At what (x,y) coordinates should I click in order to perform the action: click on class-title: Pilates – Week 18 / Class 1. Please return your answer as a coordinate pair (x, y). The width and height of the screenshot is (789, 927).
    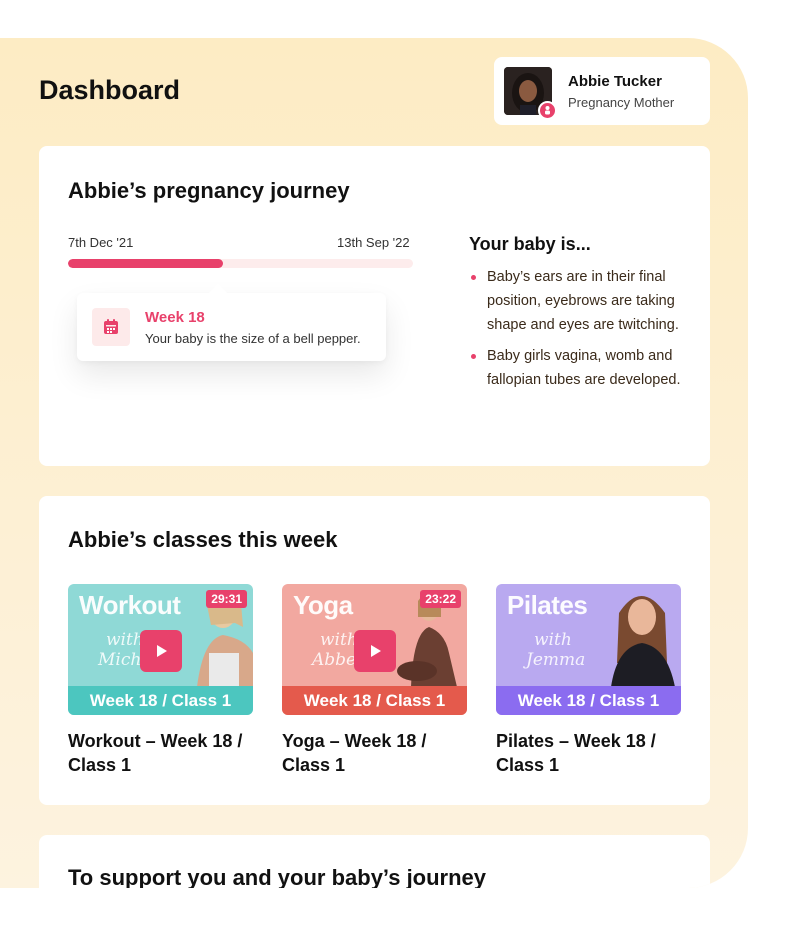
    Looking at the image, I should click on (588, 753).